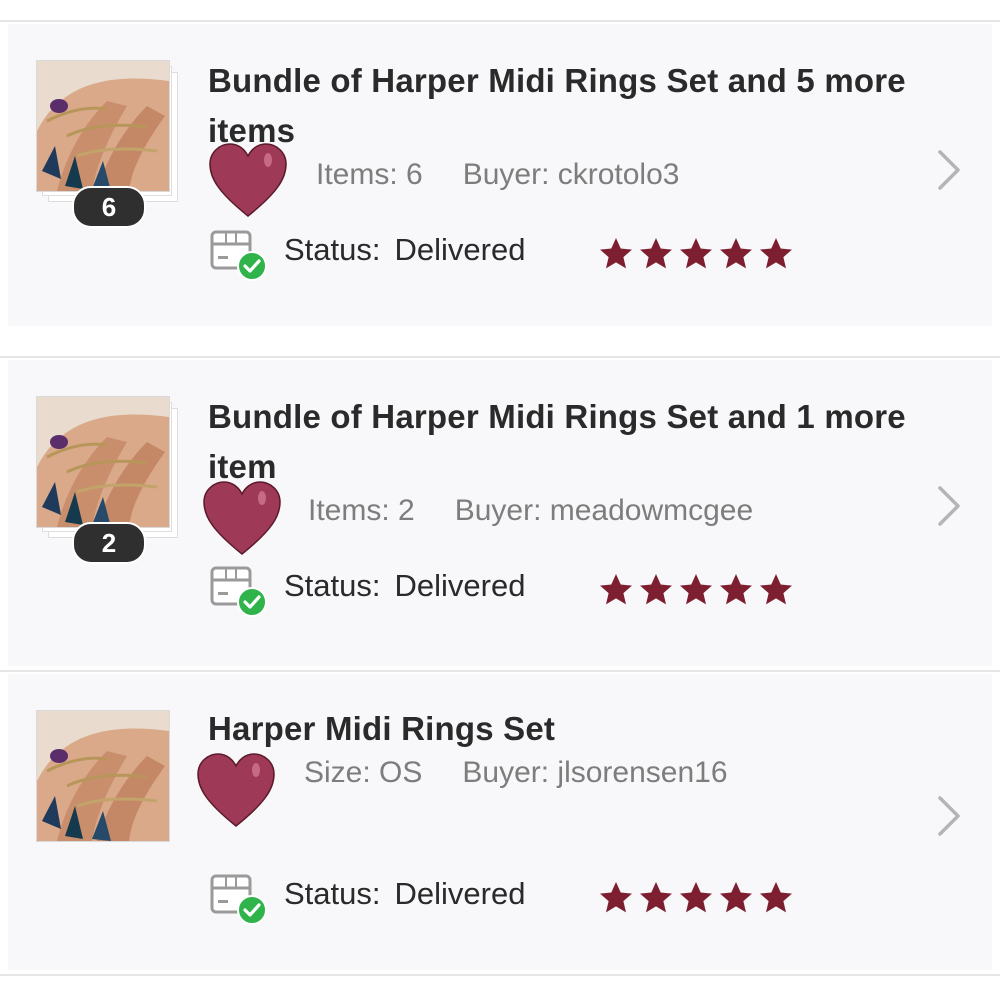  What do you see at coordinates (363, 772) in the screenshot?
I see `size-label: Size: OS` at bounding box center [363, 772].